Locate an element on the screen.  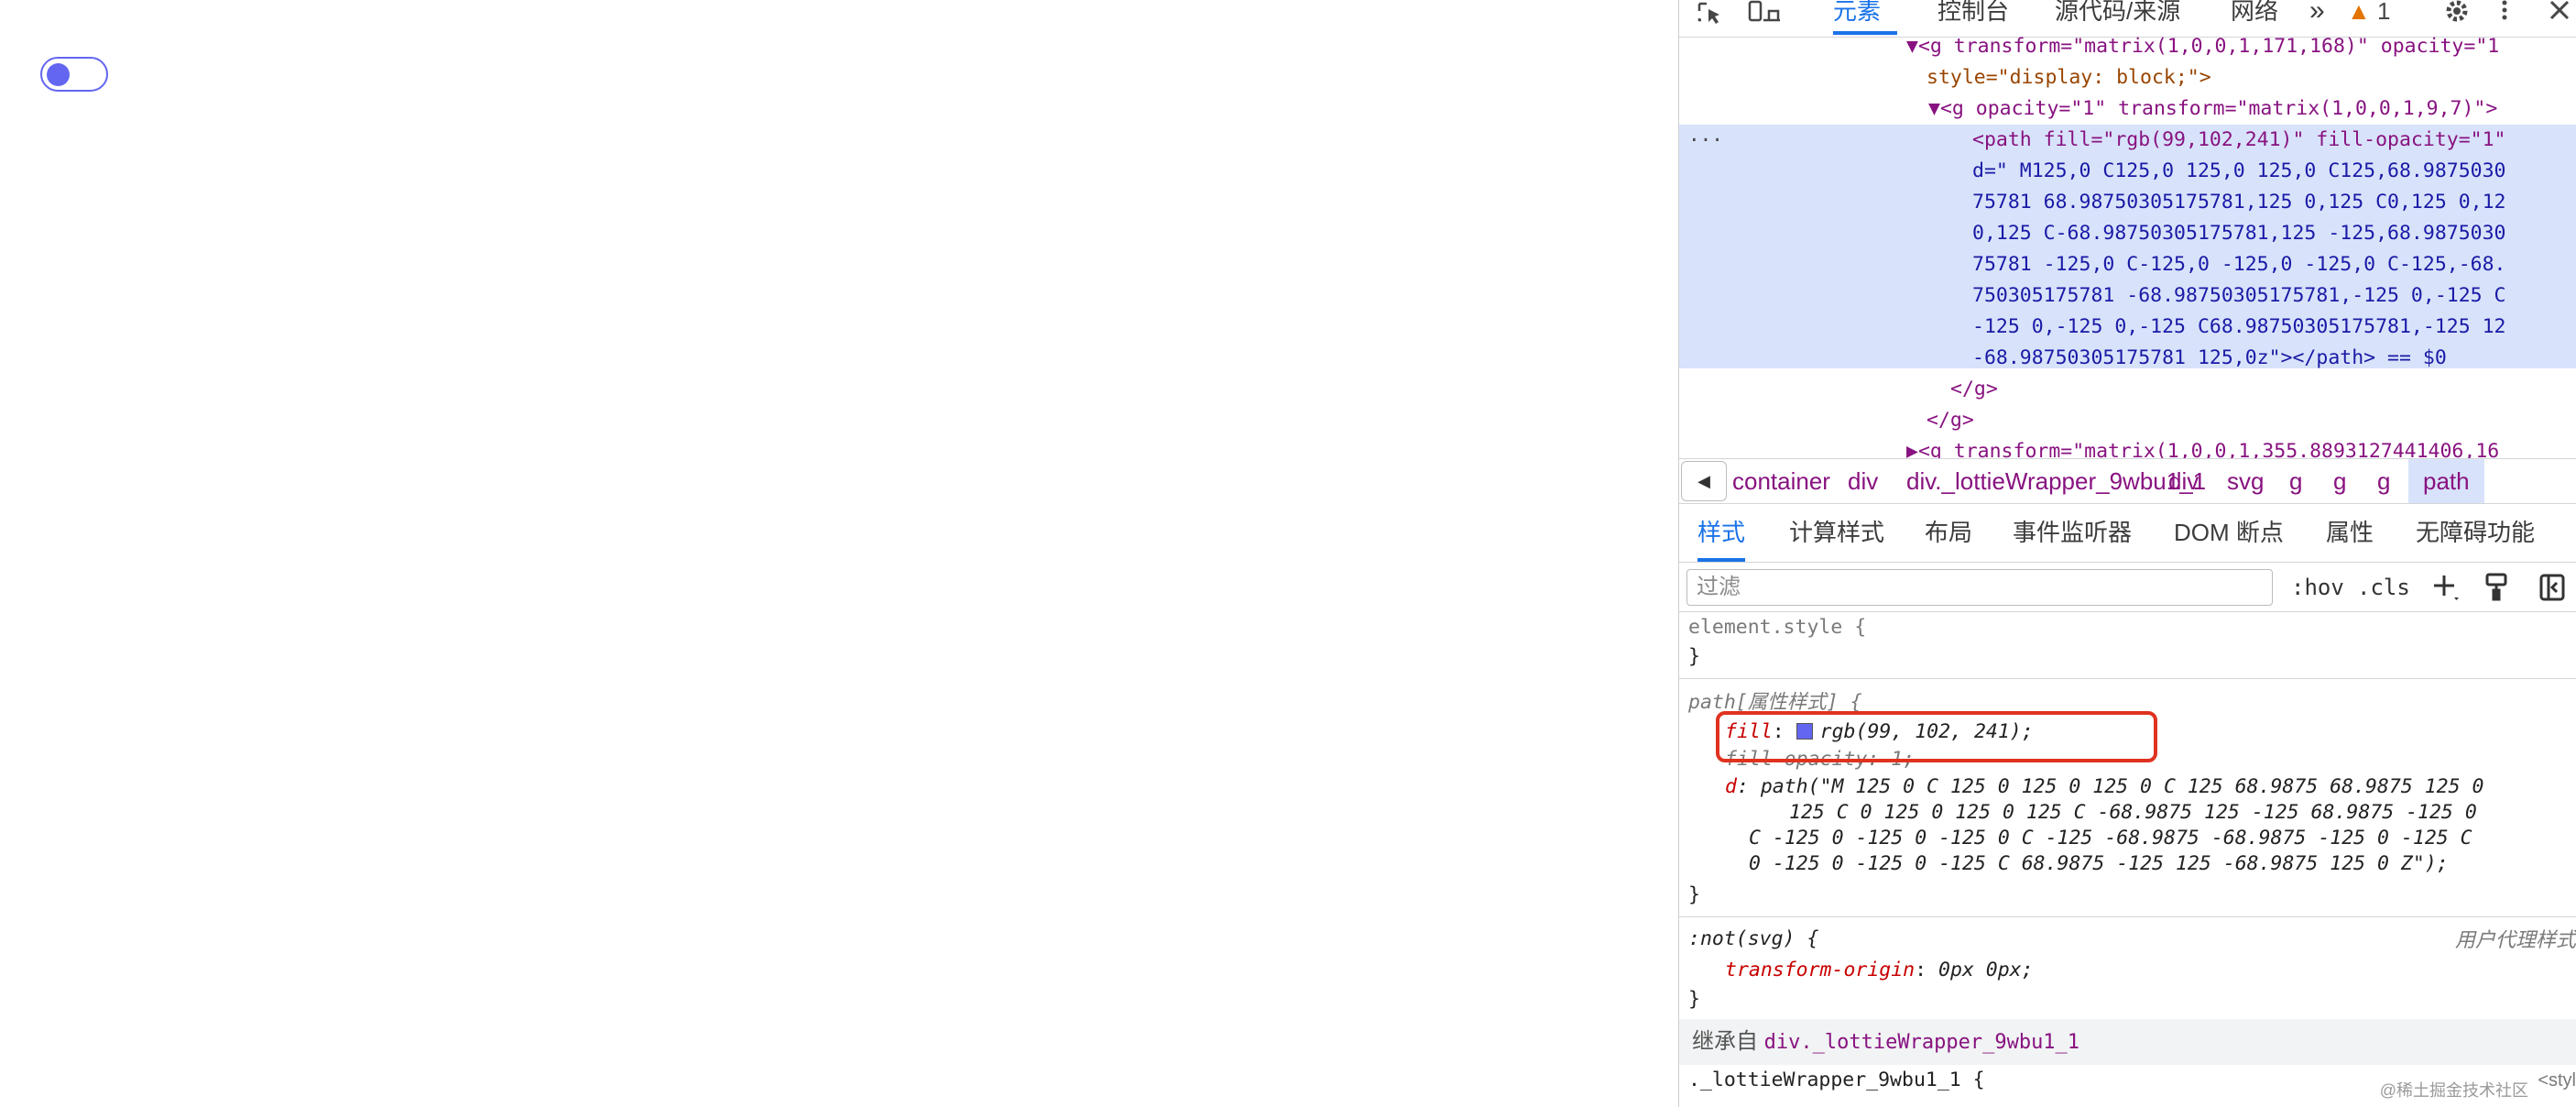
filter-toolbar: :hov .cls is located at coordinates (2128, 587).